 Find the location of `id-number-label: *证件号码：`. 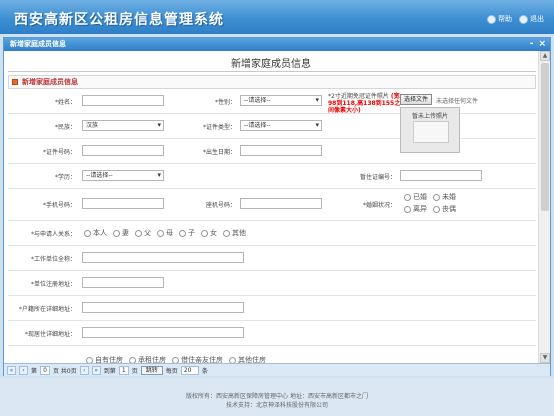

id-number-label: *证件号码： is located at coordinates (59, 152).